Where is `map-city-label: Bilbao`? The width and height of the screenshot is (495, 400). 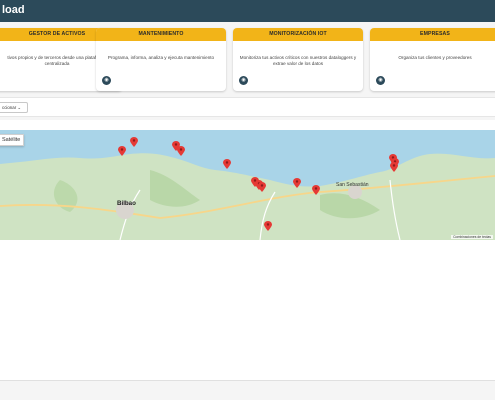 map-city-label: Bilbao is located at coordinates (126, 203).